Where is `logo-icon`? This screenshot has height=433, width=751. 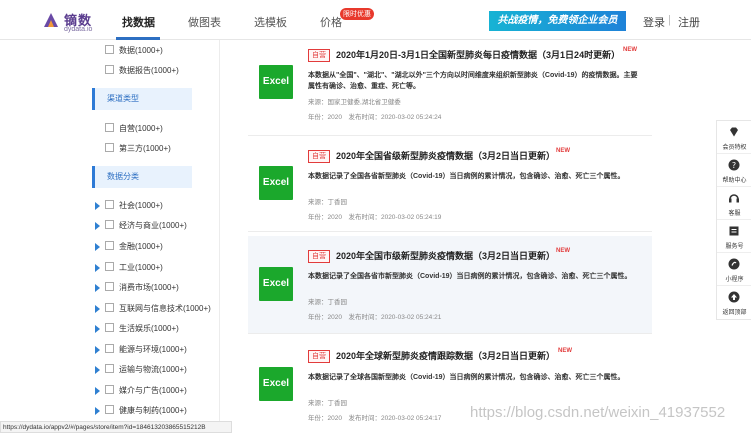 logo-icon is located at coordinates (51, 20).